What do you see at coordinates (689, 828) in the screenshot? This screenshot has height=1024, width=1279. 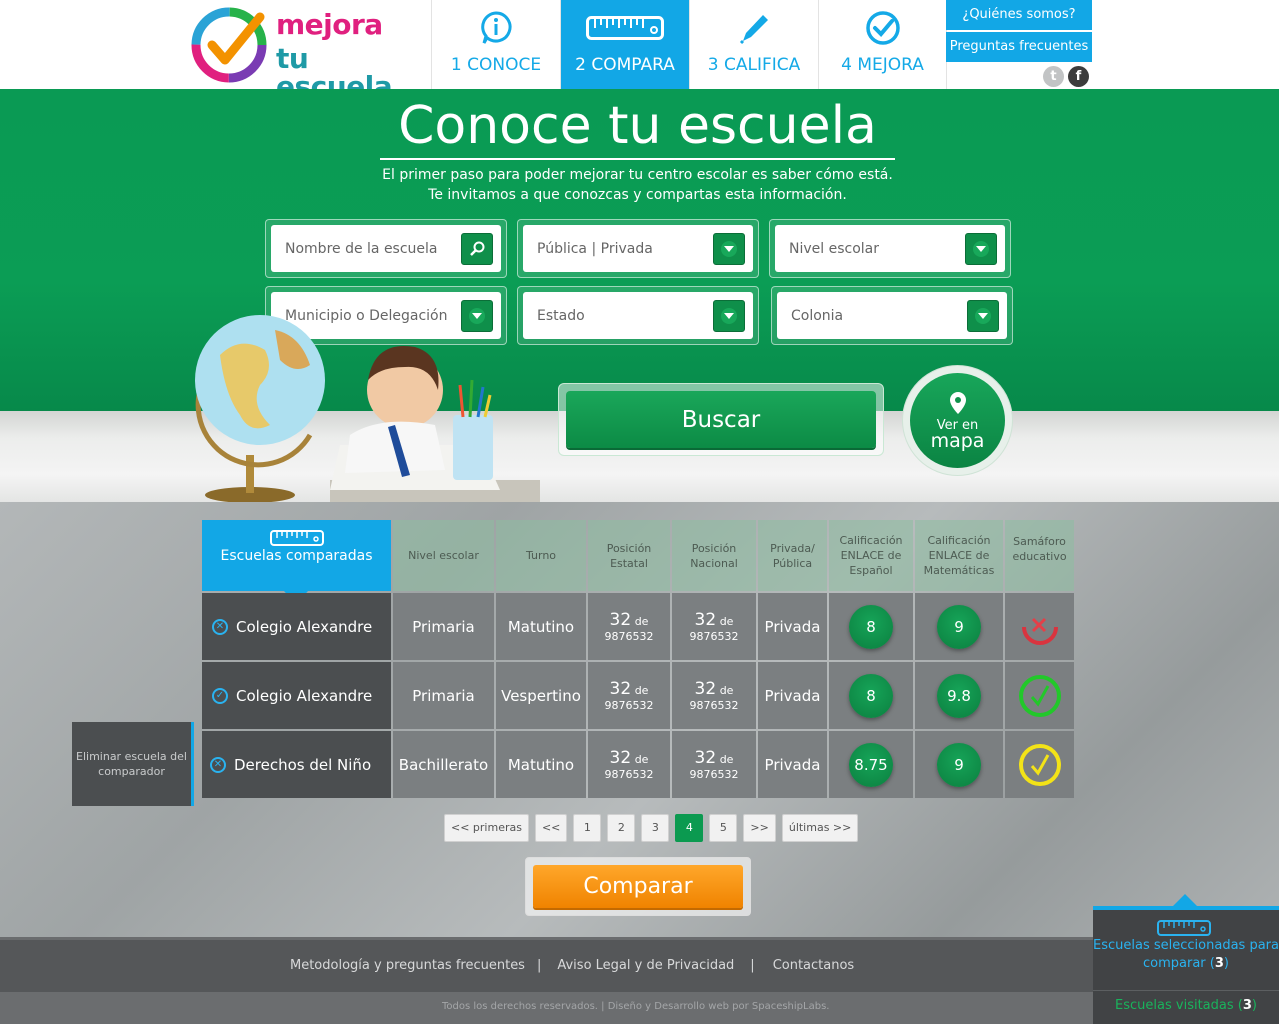 I see `page-4: 4` at bounding box center [689, 828].